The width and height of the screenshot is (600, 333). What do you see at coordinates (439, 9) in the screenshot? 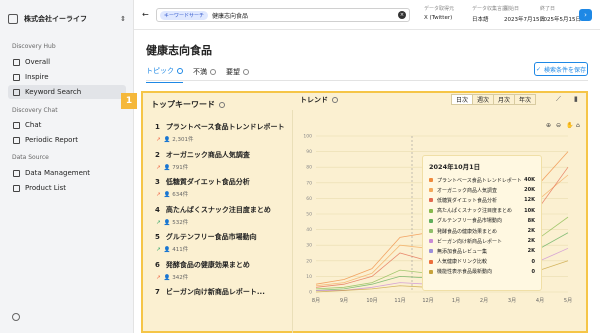
I see `field-label: データ取得元` at bounding box center [439, 9].